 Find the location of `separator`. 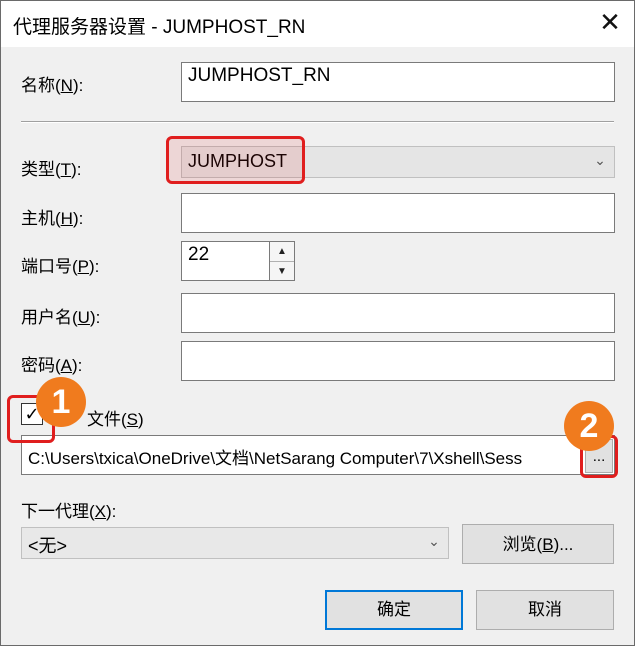

separator is located at coordinates (317, 122).